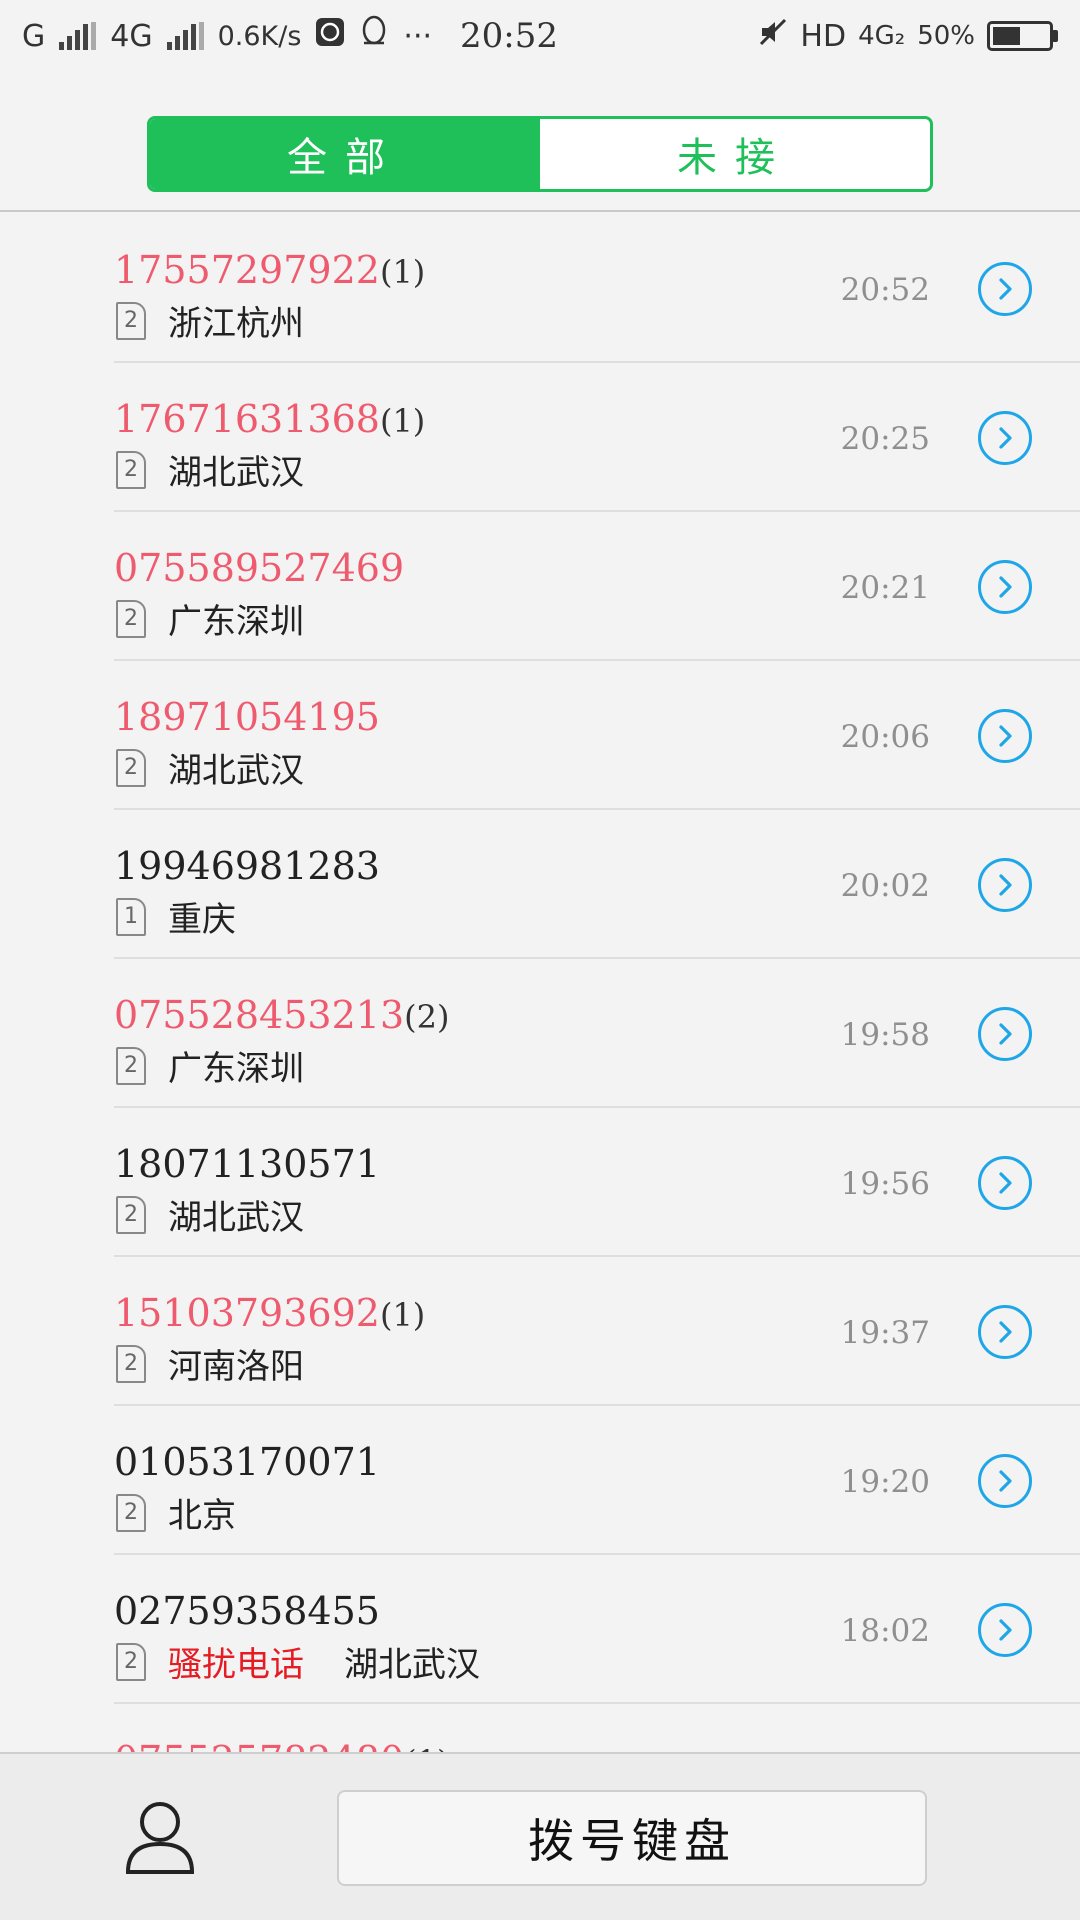  I want to click on call-number-line: 075589527469, so click(259, 568).